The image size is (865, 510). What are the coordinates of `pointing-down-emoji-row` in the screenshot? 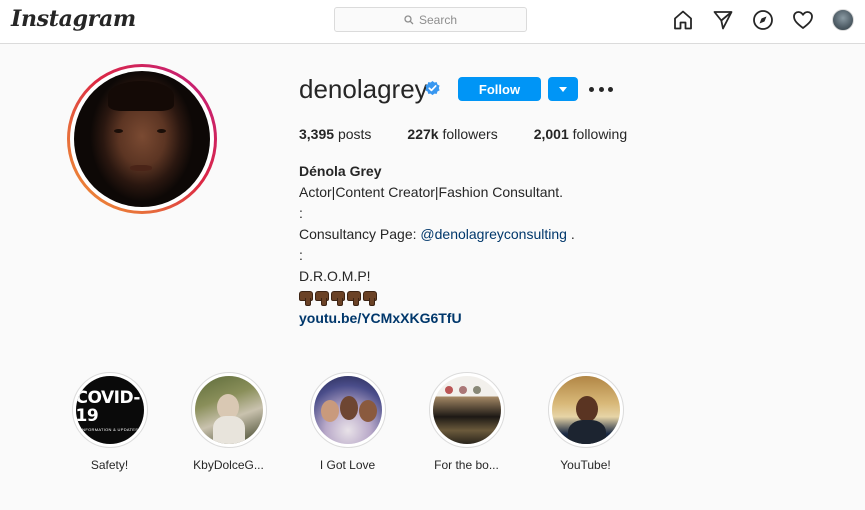 It's located at (509, 297).